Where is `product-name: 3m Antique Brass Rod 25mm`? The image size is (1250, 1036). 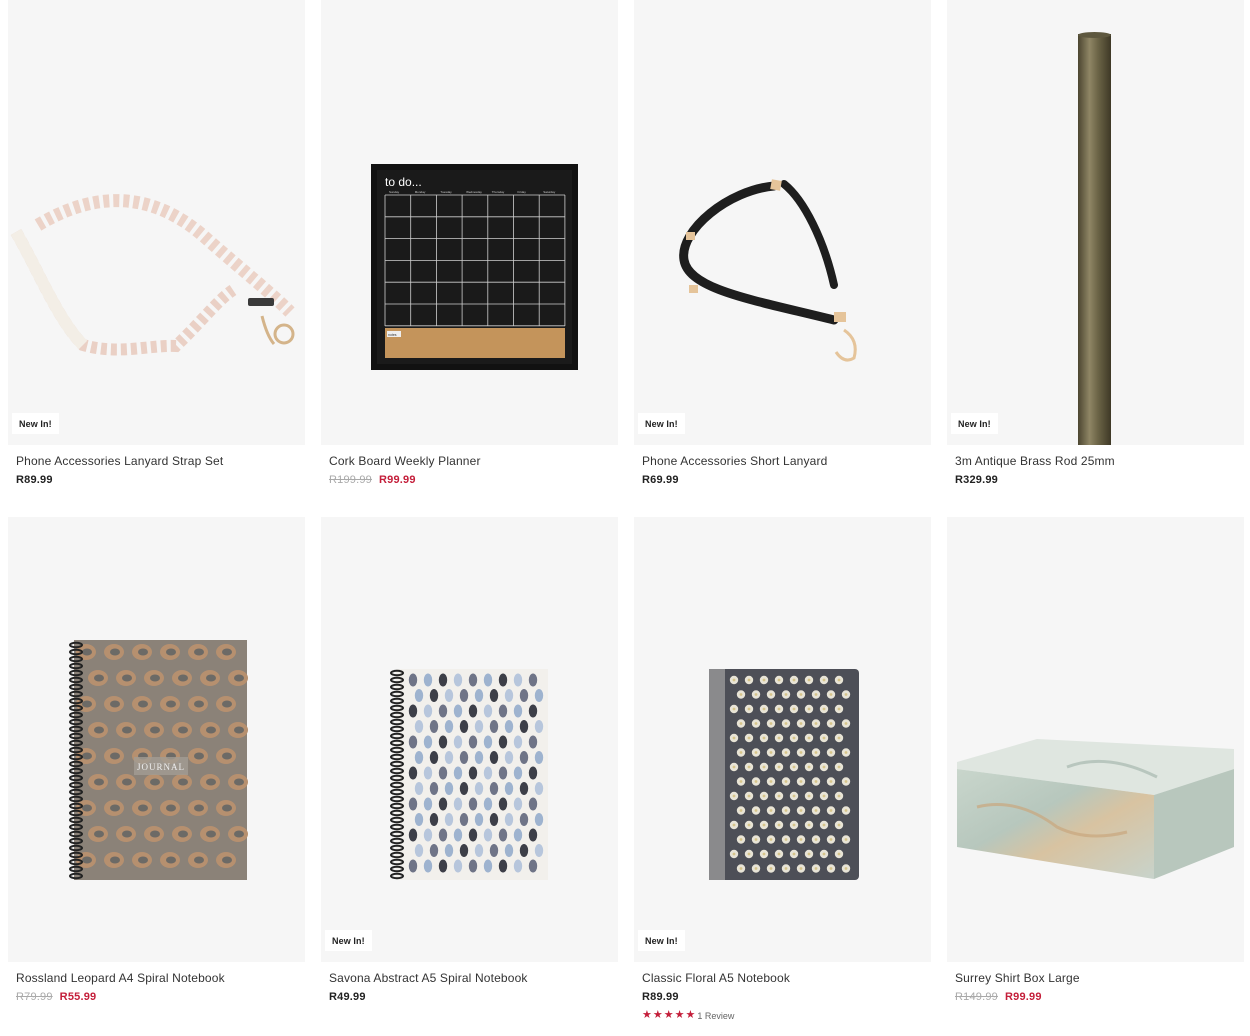
product-name: 3m Antique Brass Rod 25mm is located at coordinates (1035, 461).